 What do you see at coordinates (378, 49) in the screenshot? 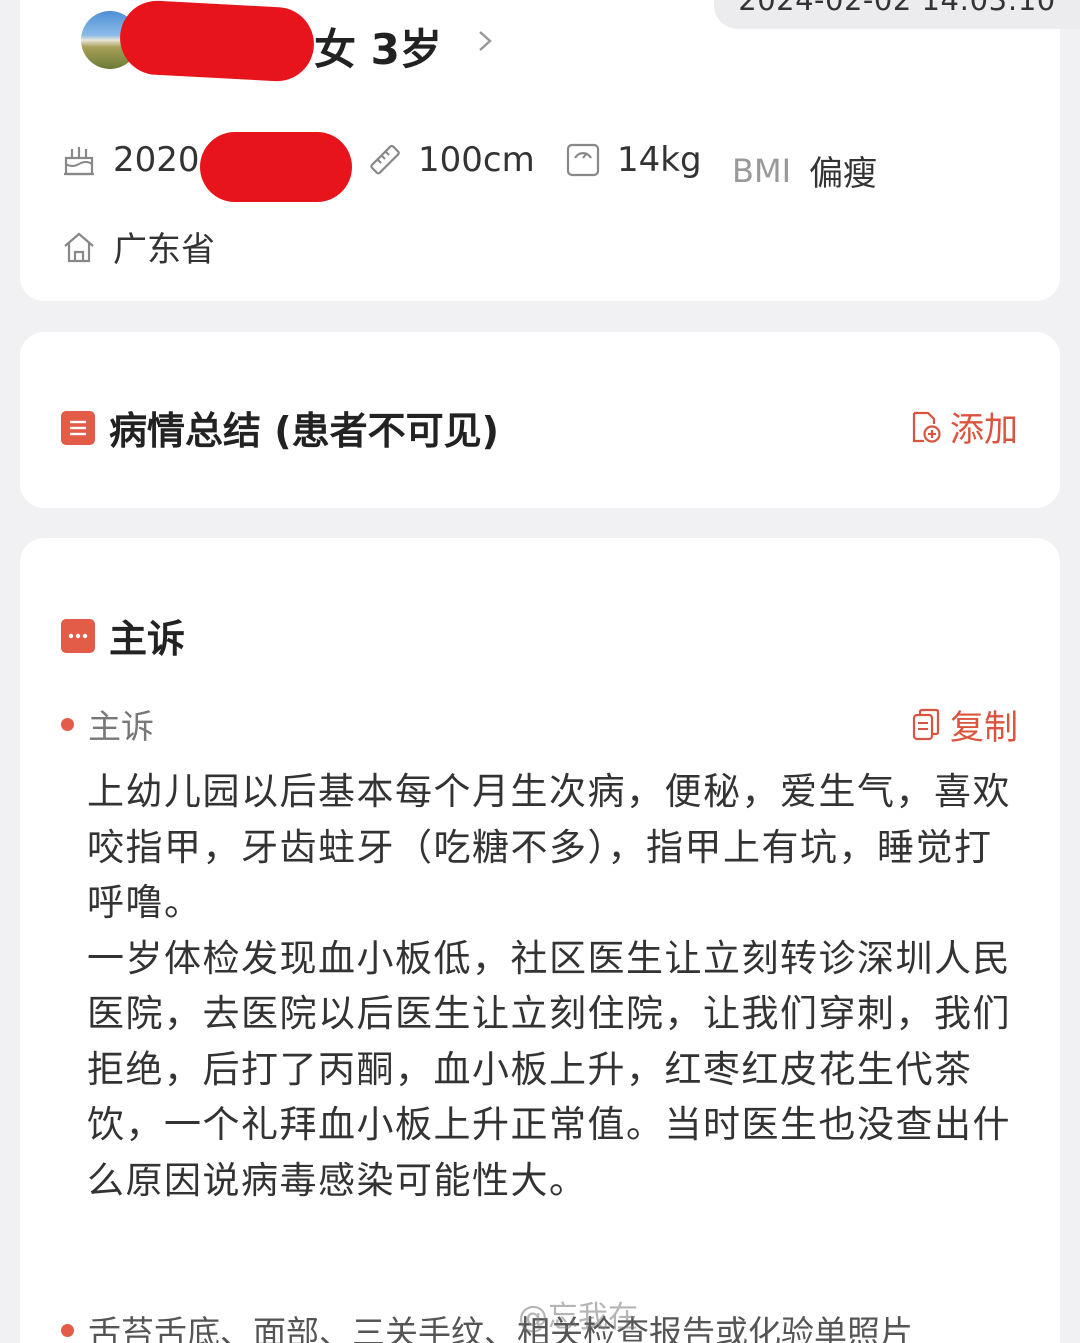
I see `gender-age: 女 3岁` at bounding box center [378, 49].